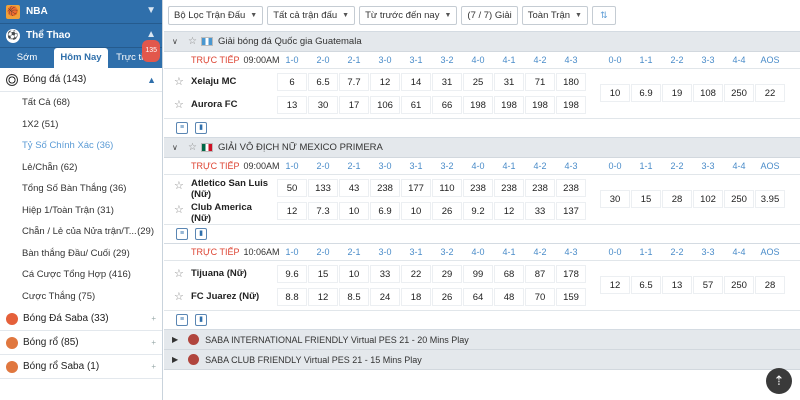 Image resolution: width=800 pixels, height=400 pixels. Describe the element at coordinates (385, 297) in the screenshot. I see `odds-cell: 24` at that location.